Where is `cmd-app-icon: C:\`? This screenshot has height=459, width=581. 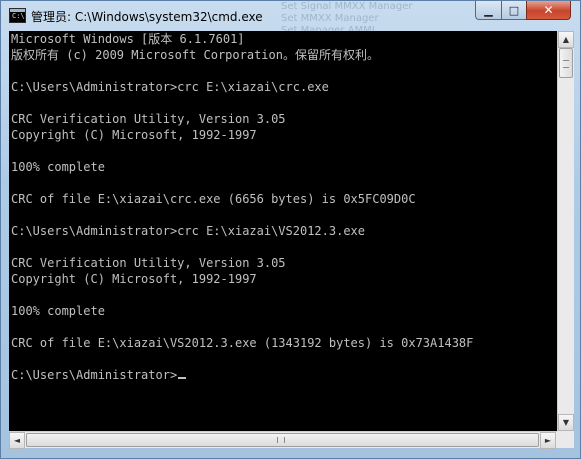
cmd-app-icon: C:\ is located at coordinates (17, 15).